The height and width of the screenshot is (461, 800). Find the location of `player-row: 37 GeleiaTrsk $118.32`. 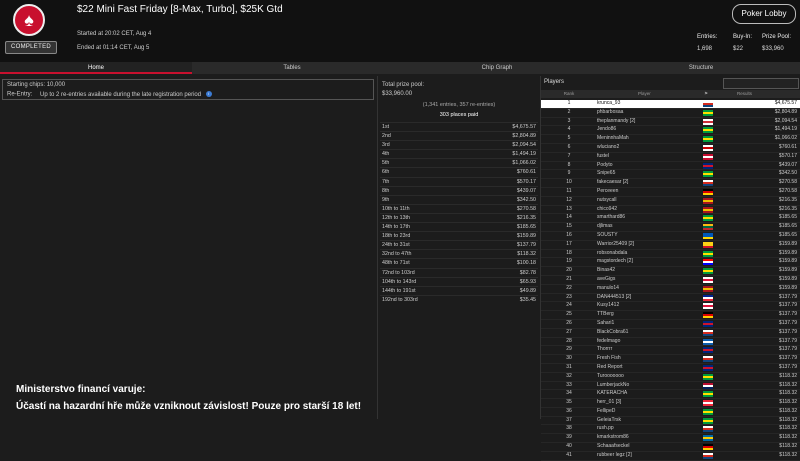

player-row: 37 GeleiaTrsk $118.32 is located at coordinates (670, 421).